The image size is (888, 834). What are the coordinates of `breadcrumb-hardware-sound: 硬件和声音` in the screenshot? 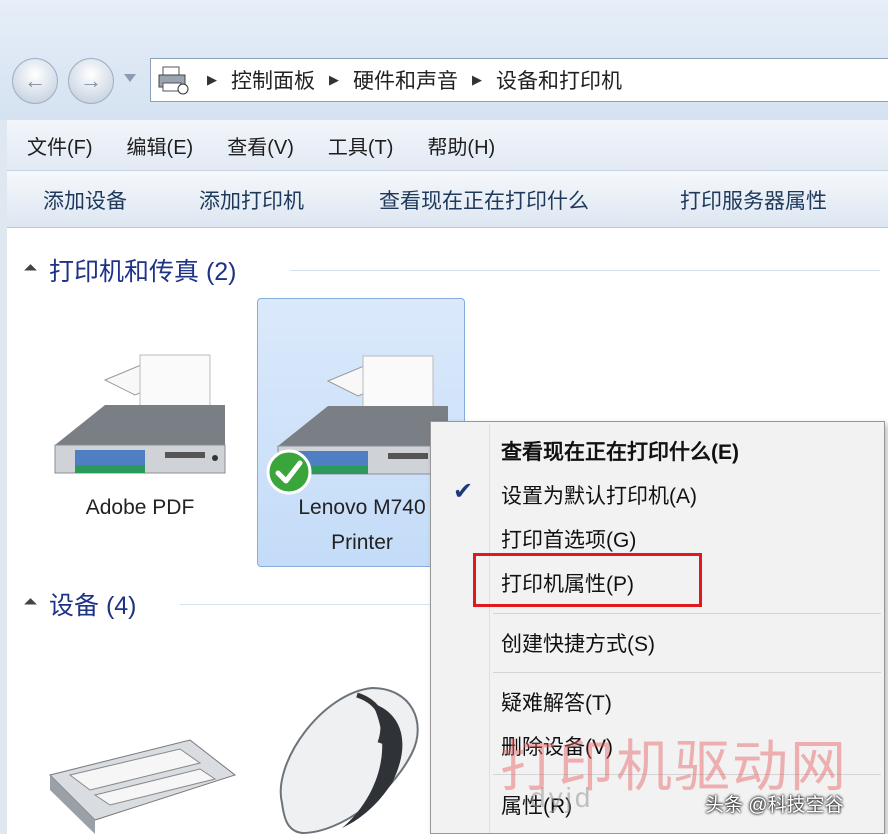 It's located at (405, 80).